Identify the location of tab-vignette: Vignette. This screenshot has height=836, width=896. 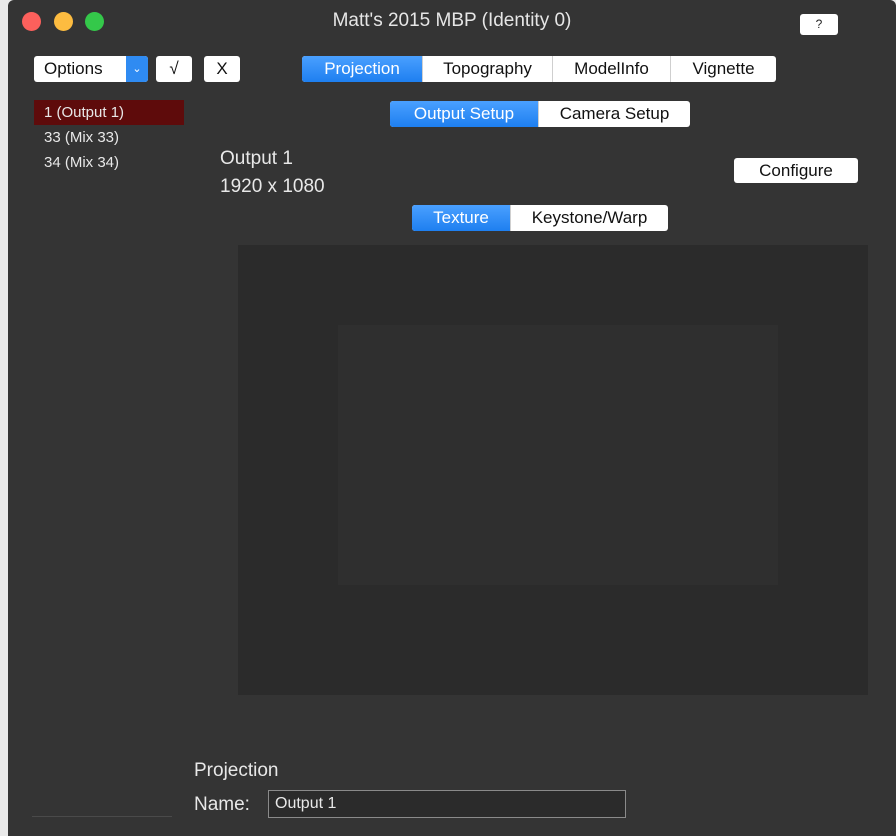
(723, 69).